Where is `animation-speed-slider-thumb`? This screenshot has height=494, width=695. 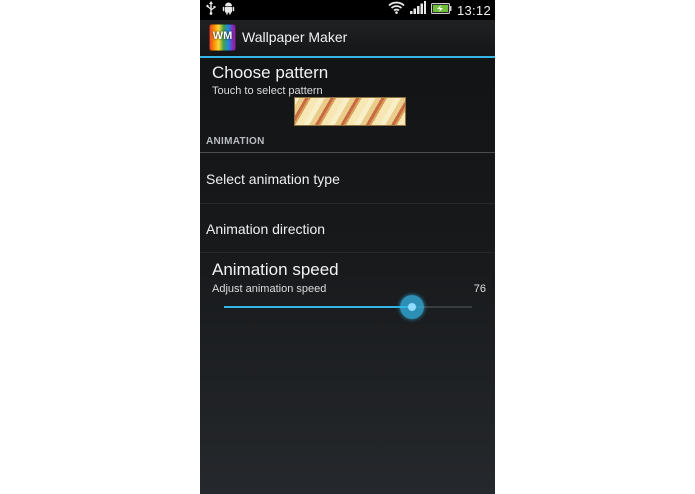
animation-speed-slider-thumb is located at coordinates (412, 307).